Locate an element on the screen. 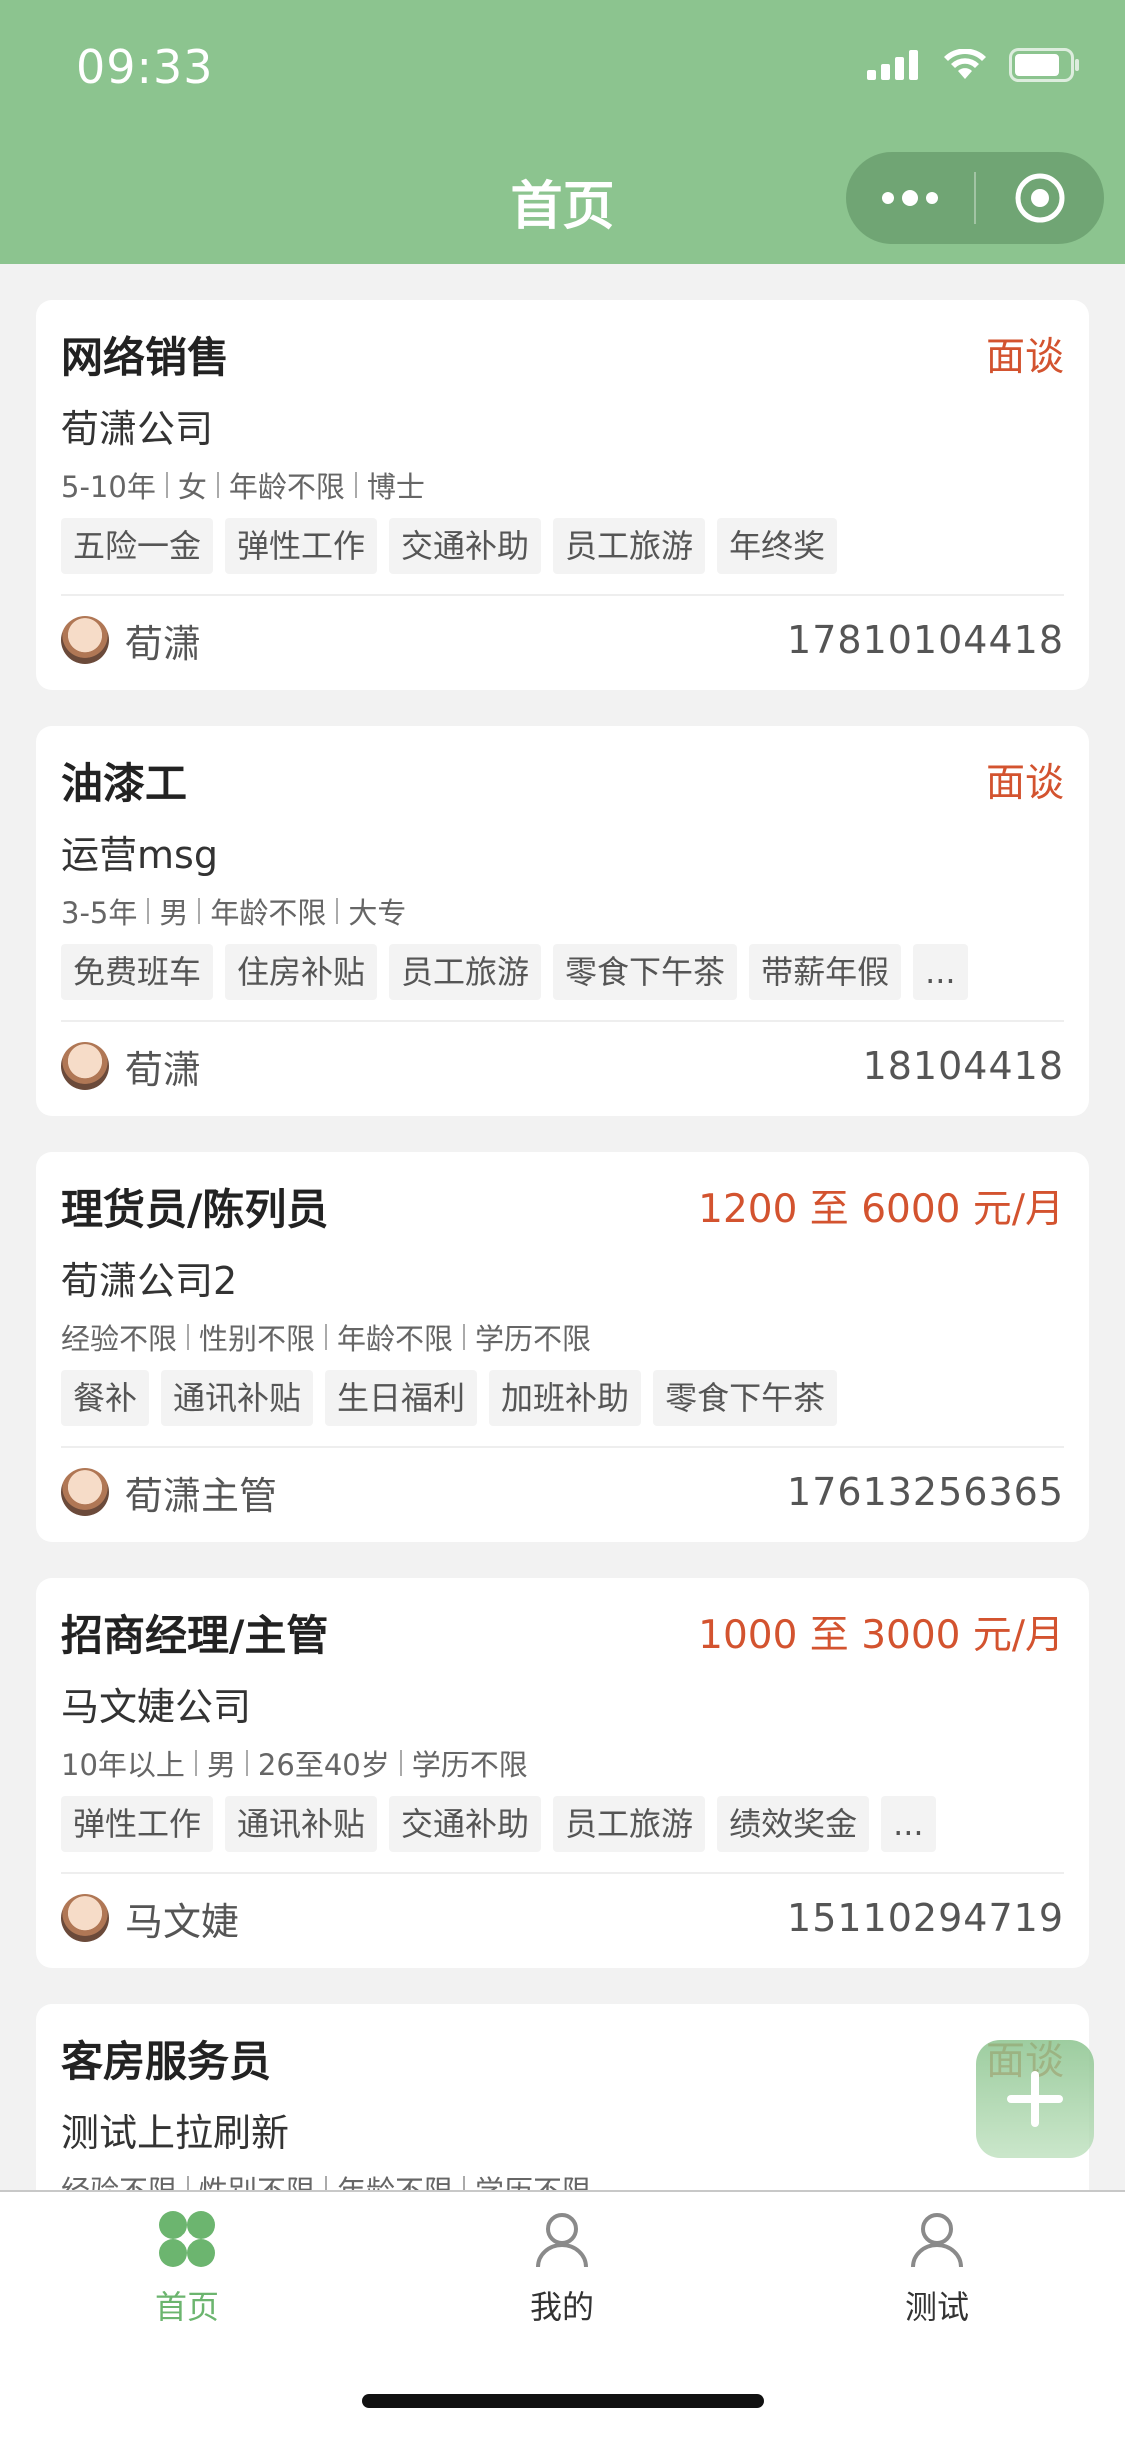 Image resolution: width=1125 pixels, height=2438 pixels. job-requirements: 经验不限 性别不限 年龄不限 学历不限 is located at coordinates (326, 1337).